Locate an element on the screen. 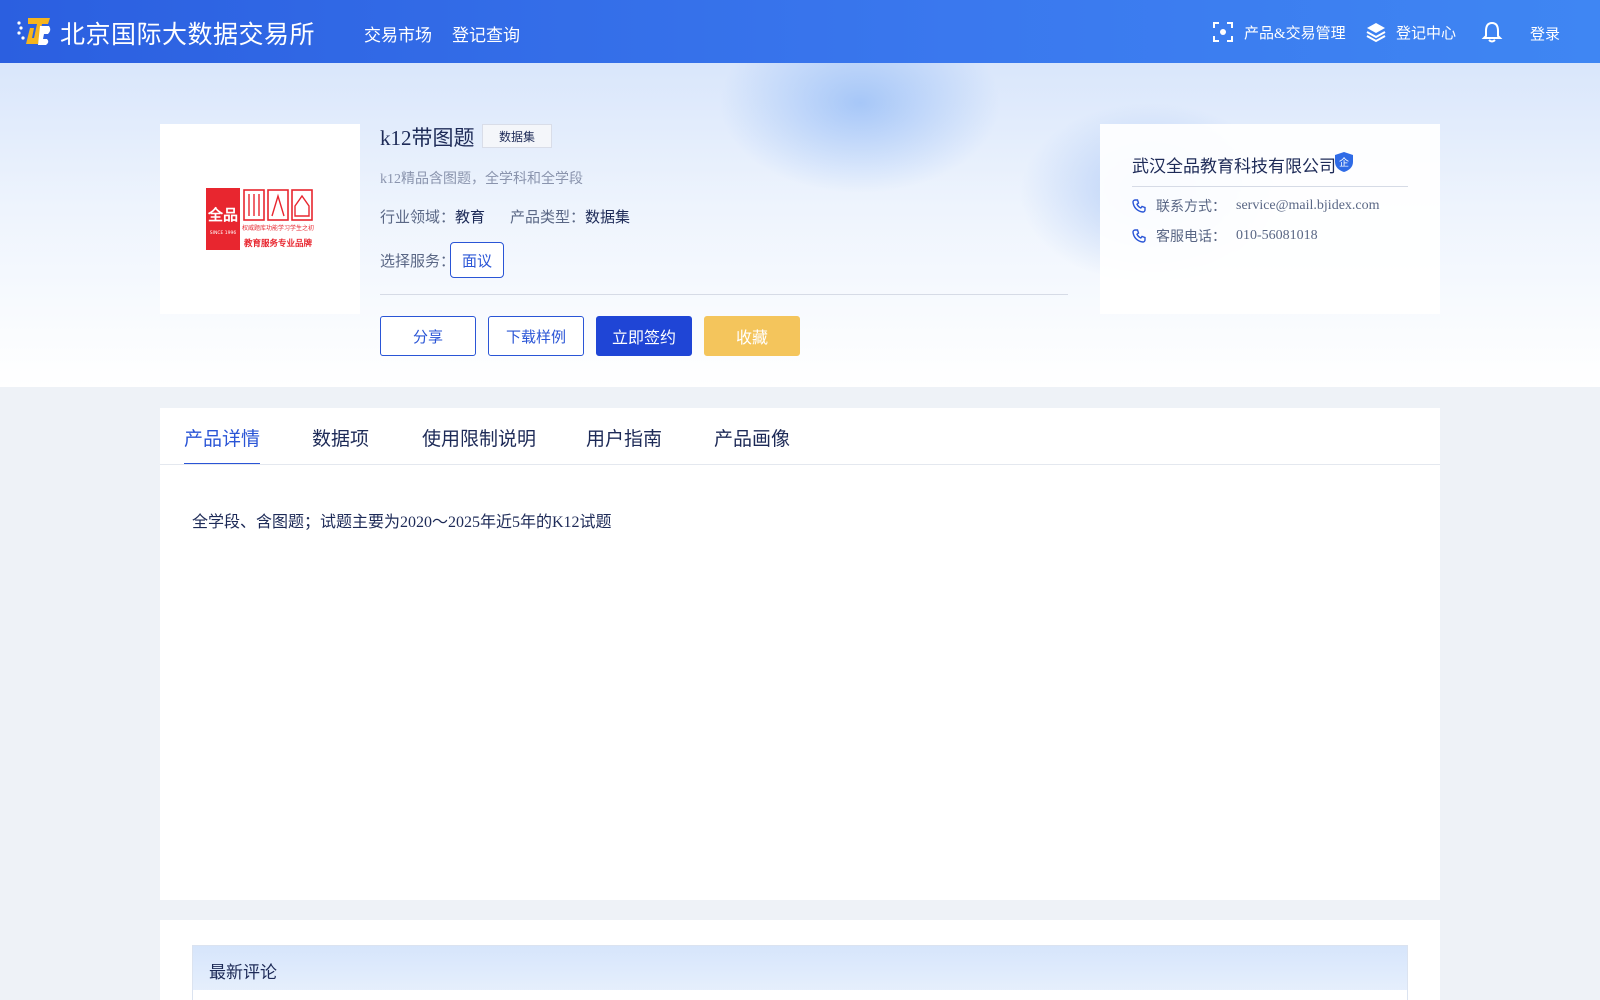 This screenshot has height=1000, width=1600. tab-usage-restrictions: 使用限制说明 is located at coordinates (479, 444).